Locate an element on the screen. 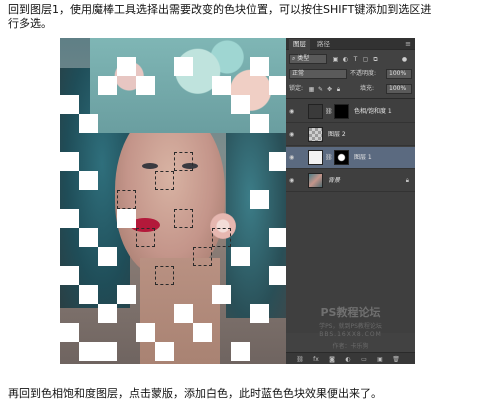 This screenshot has width=479, height=406. watermark-title: PS教程论坛 is located at coordinates (350, 312).